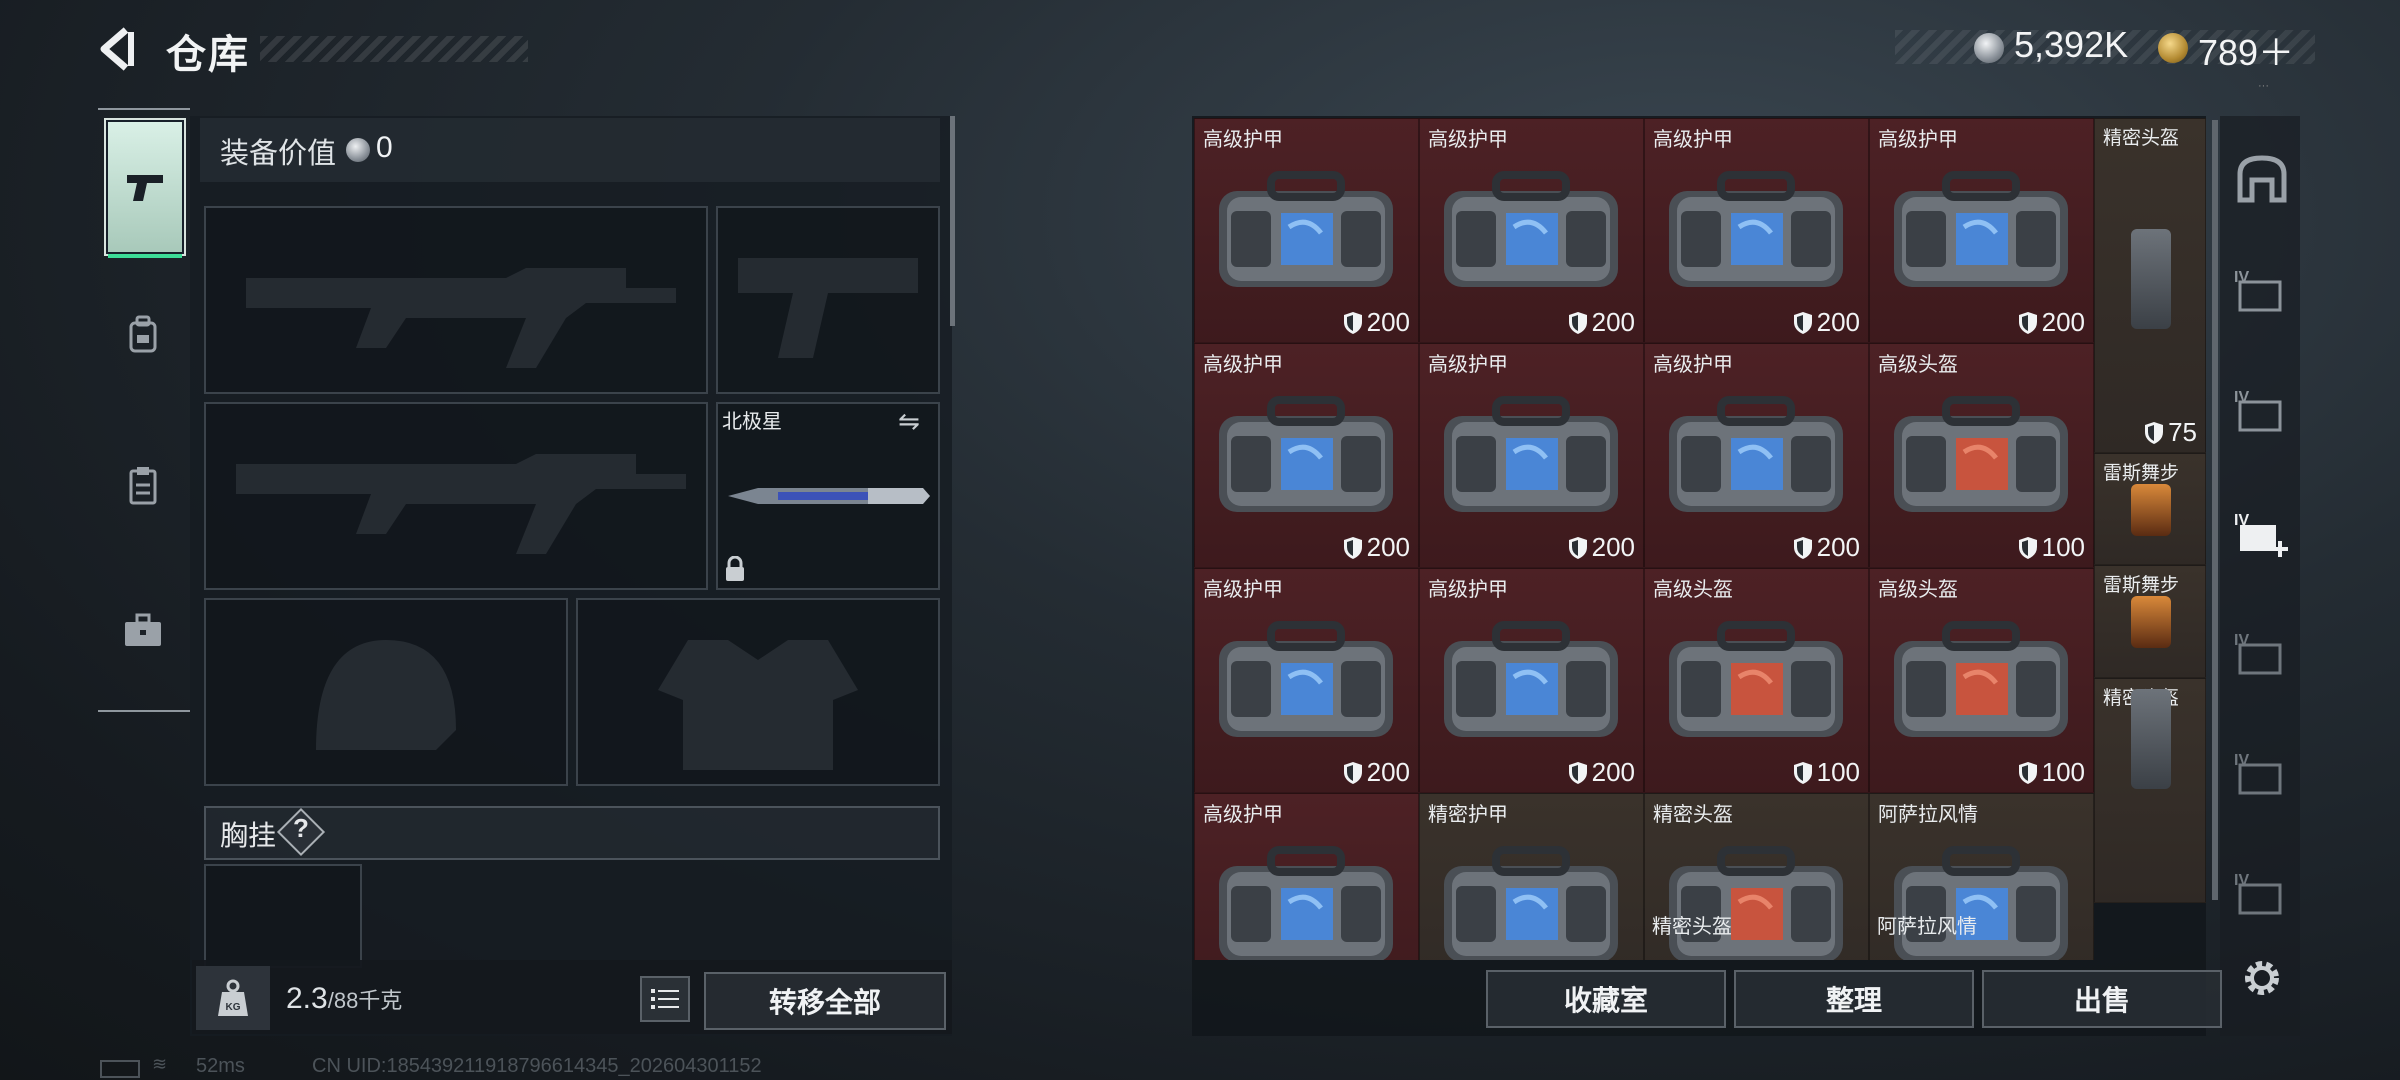 The width and height of the screenshot is (2400, 1080). I want to click on carry-weight: 2.3/88千克, so click(344, 999).